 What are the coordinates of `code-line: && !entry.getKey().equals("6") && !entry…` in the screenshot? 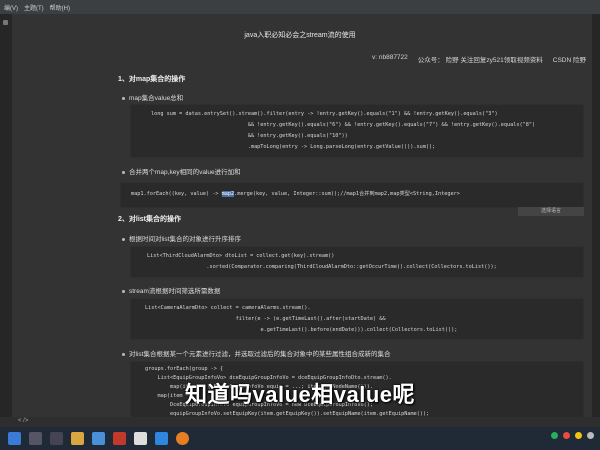 It's located at (343, 125).